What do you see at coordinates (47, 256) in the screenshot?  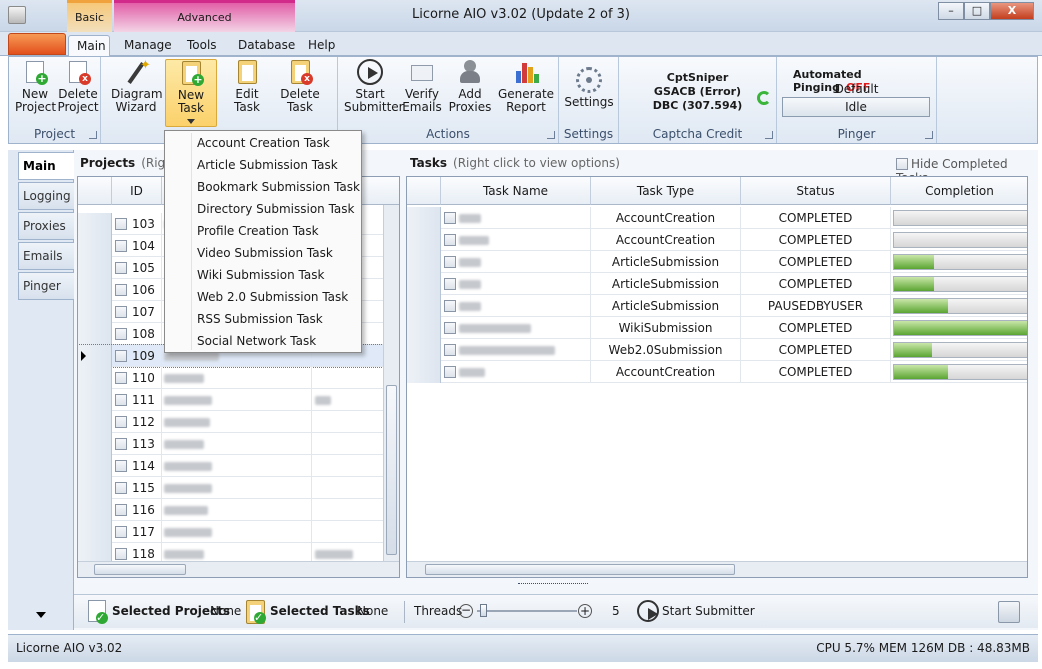 I see `side-tab-emails: Emails` at bounding box center [47, 256].